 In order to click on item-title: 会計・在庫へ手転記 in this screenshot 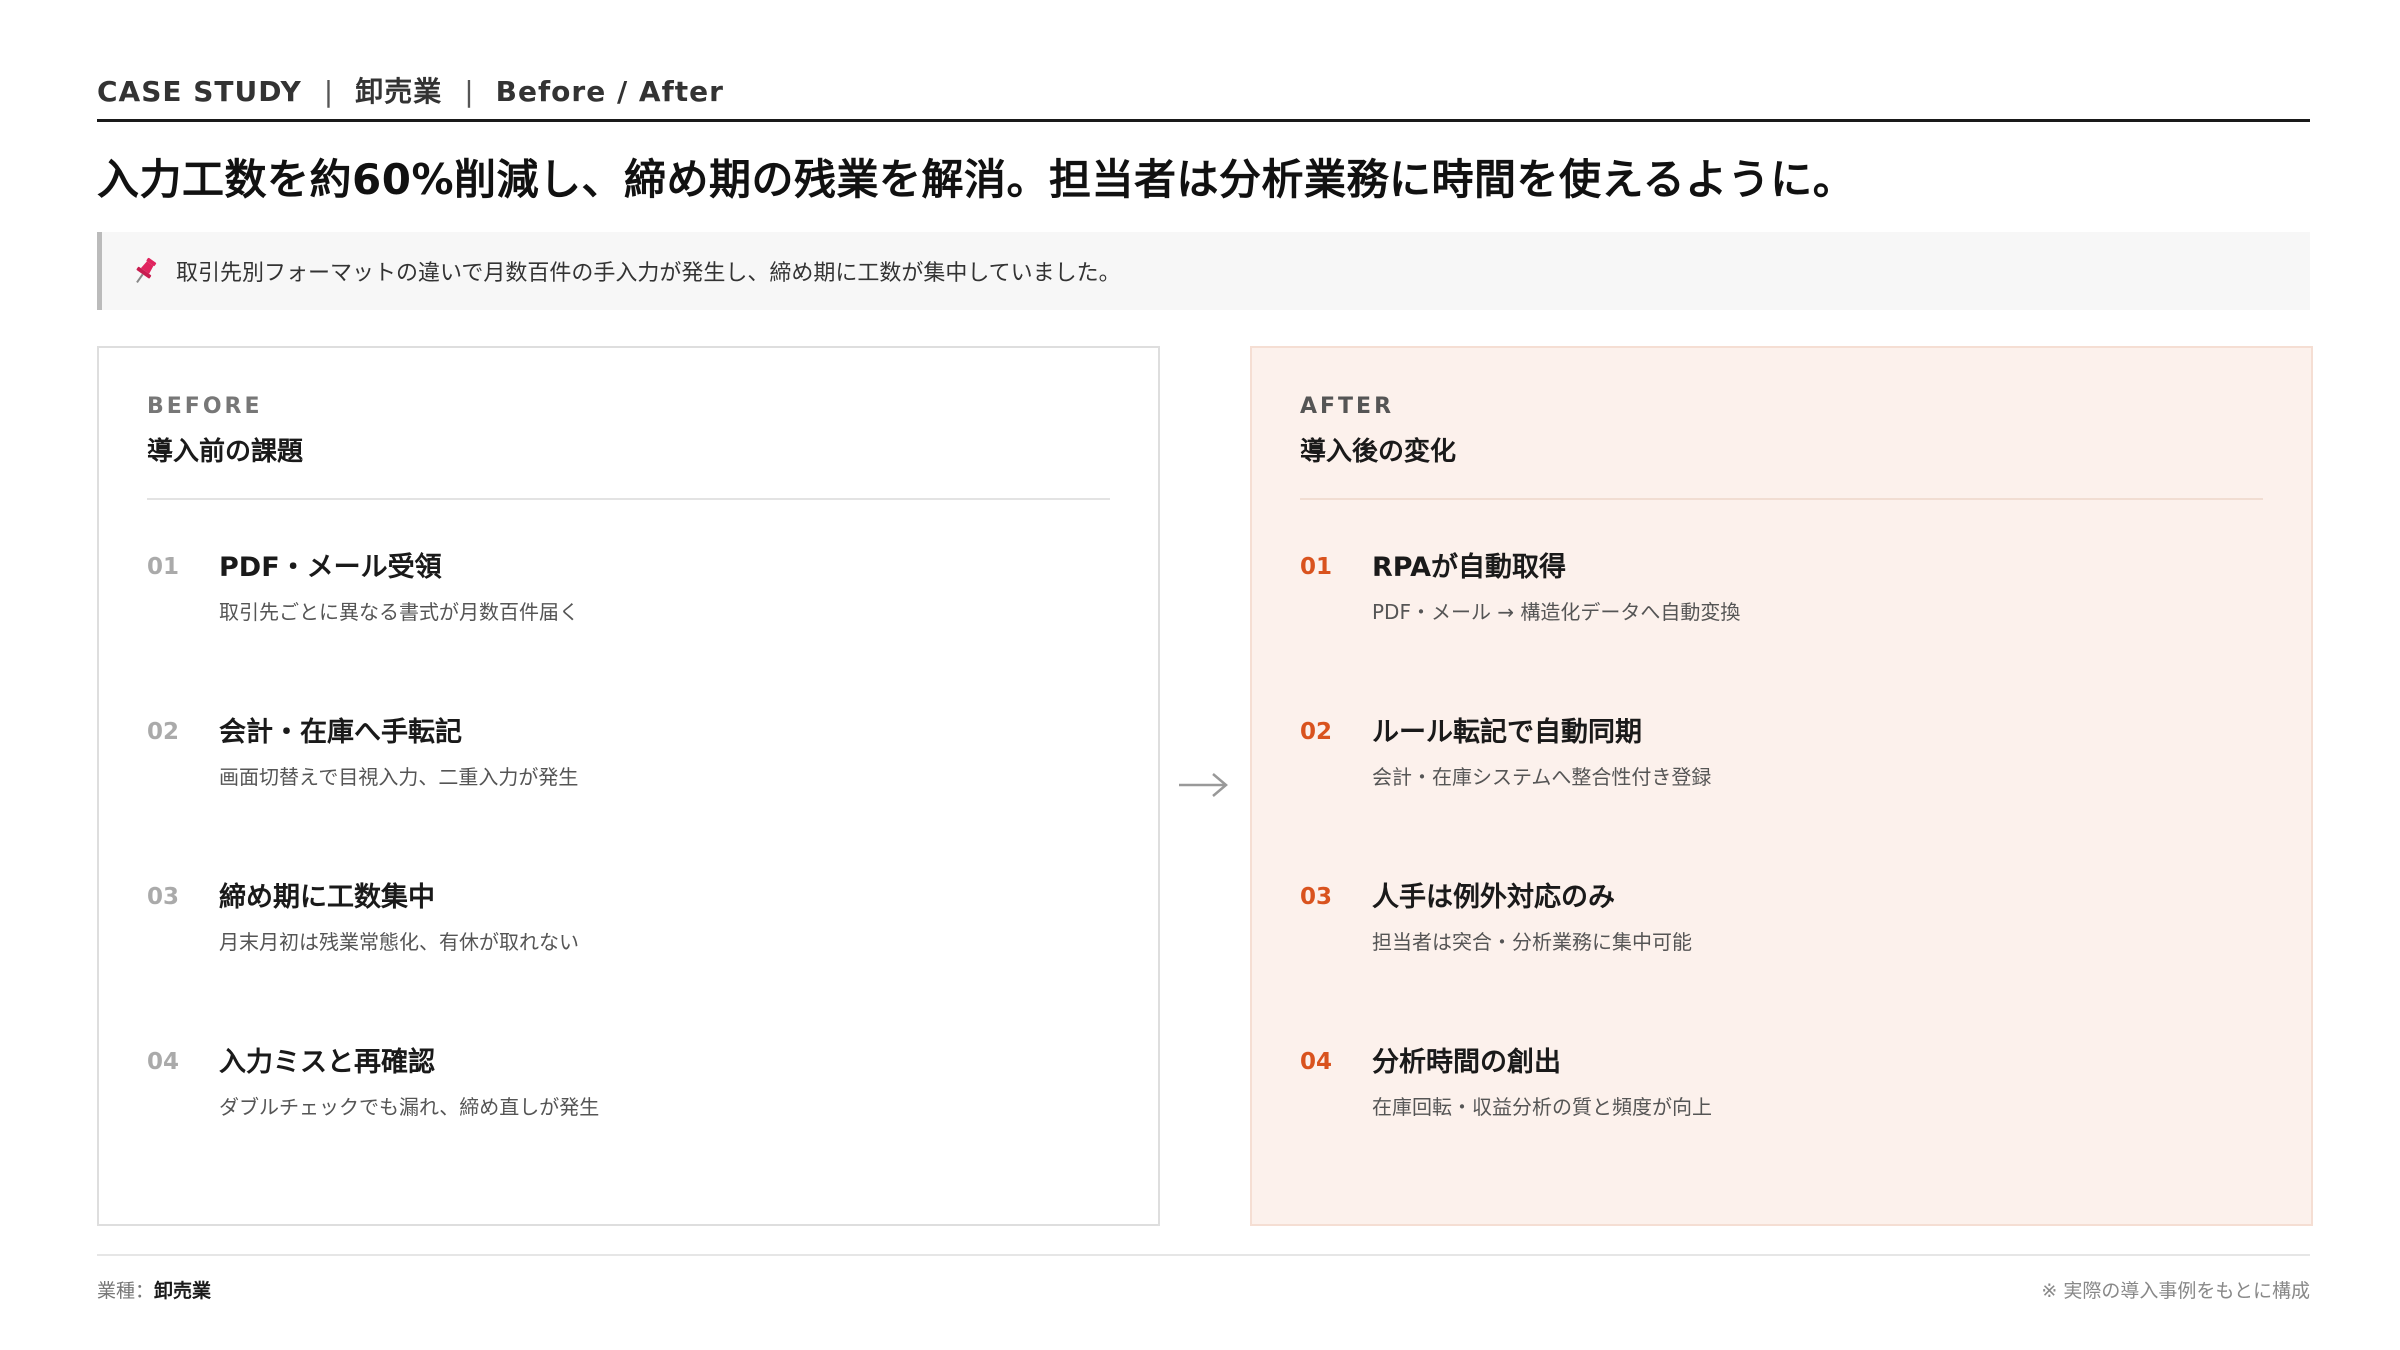, I will do `click(340, 732)`.